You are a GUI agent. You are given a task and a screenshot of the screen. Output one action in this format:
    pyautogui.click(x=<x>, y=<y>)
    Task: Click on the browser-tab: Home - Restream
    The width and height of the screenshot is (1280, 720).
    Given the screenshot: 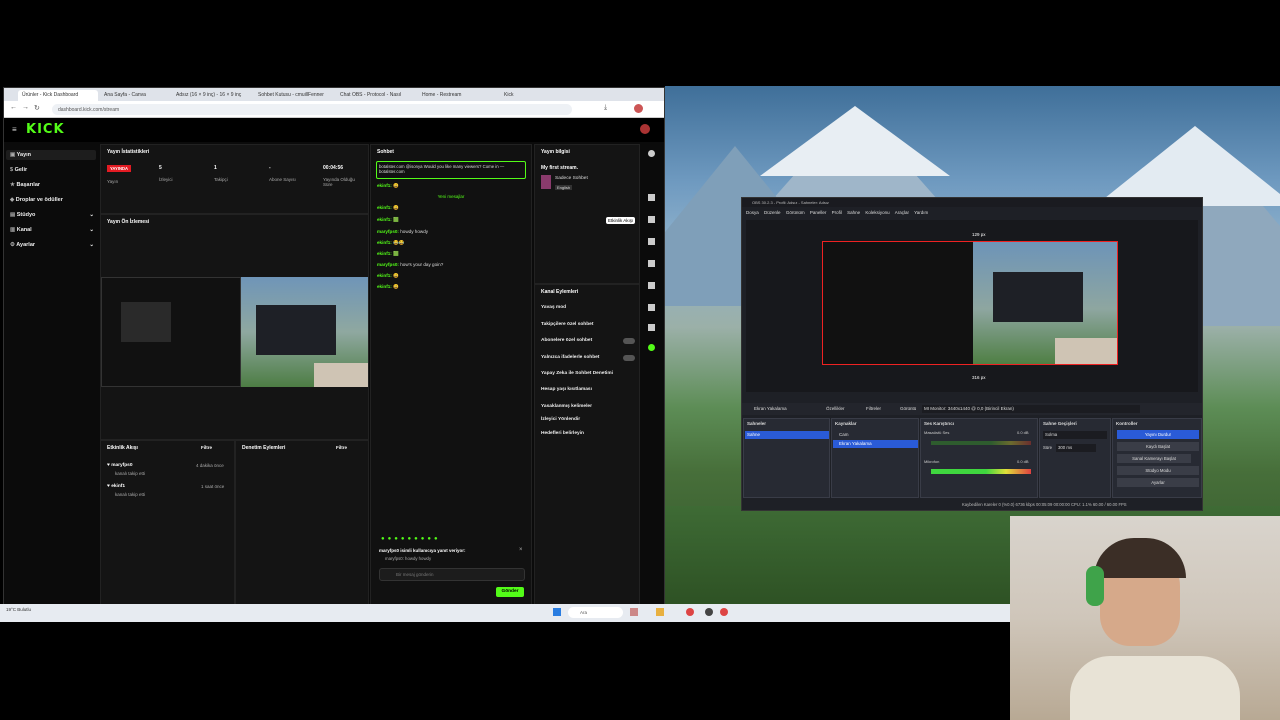 What is the action you would take?
    pyautogui.click(x=458, y=95)
    